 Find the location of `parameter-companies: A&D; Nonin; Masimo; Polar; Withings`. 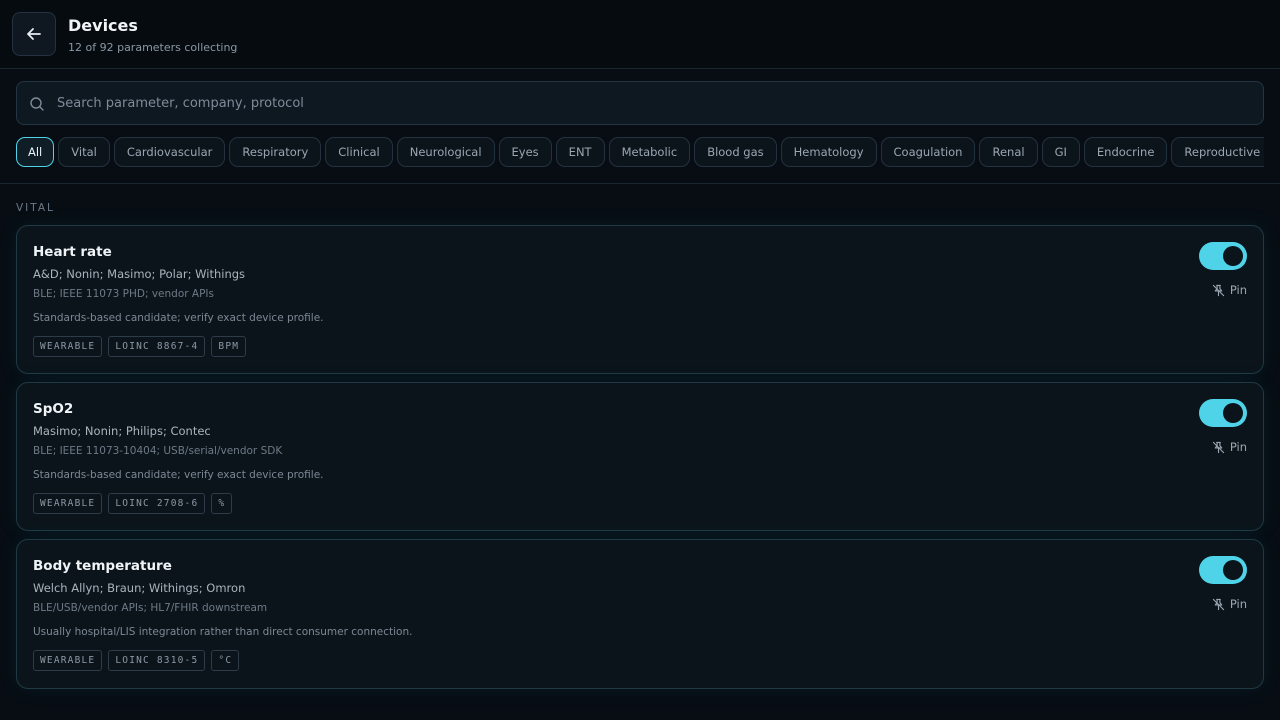

parameter-companies: A&D; Nonin; Masimo; Polar; Withings is located at coordinates (139, 274).